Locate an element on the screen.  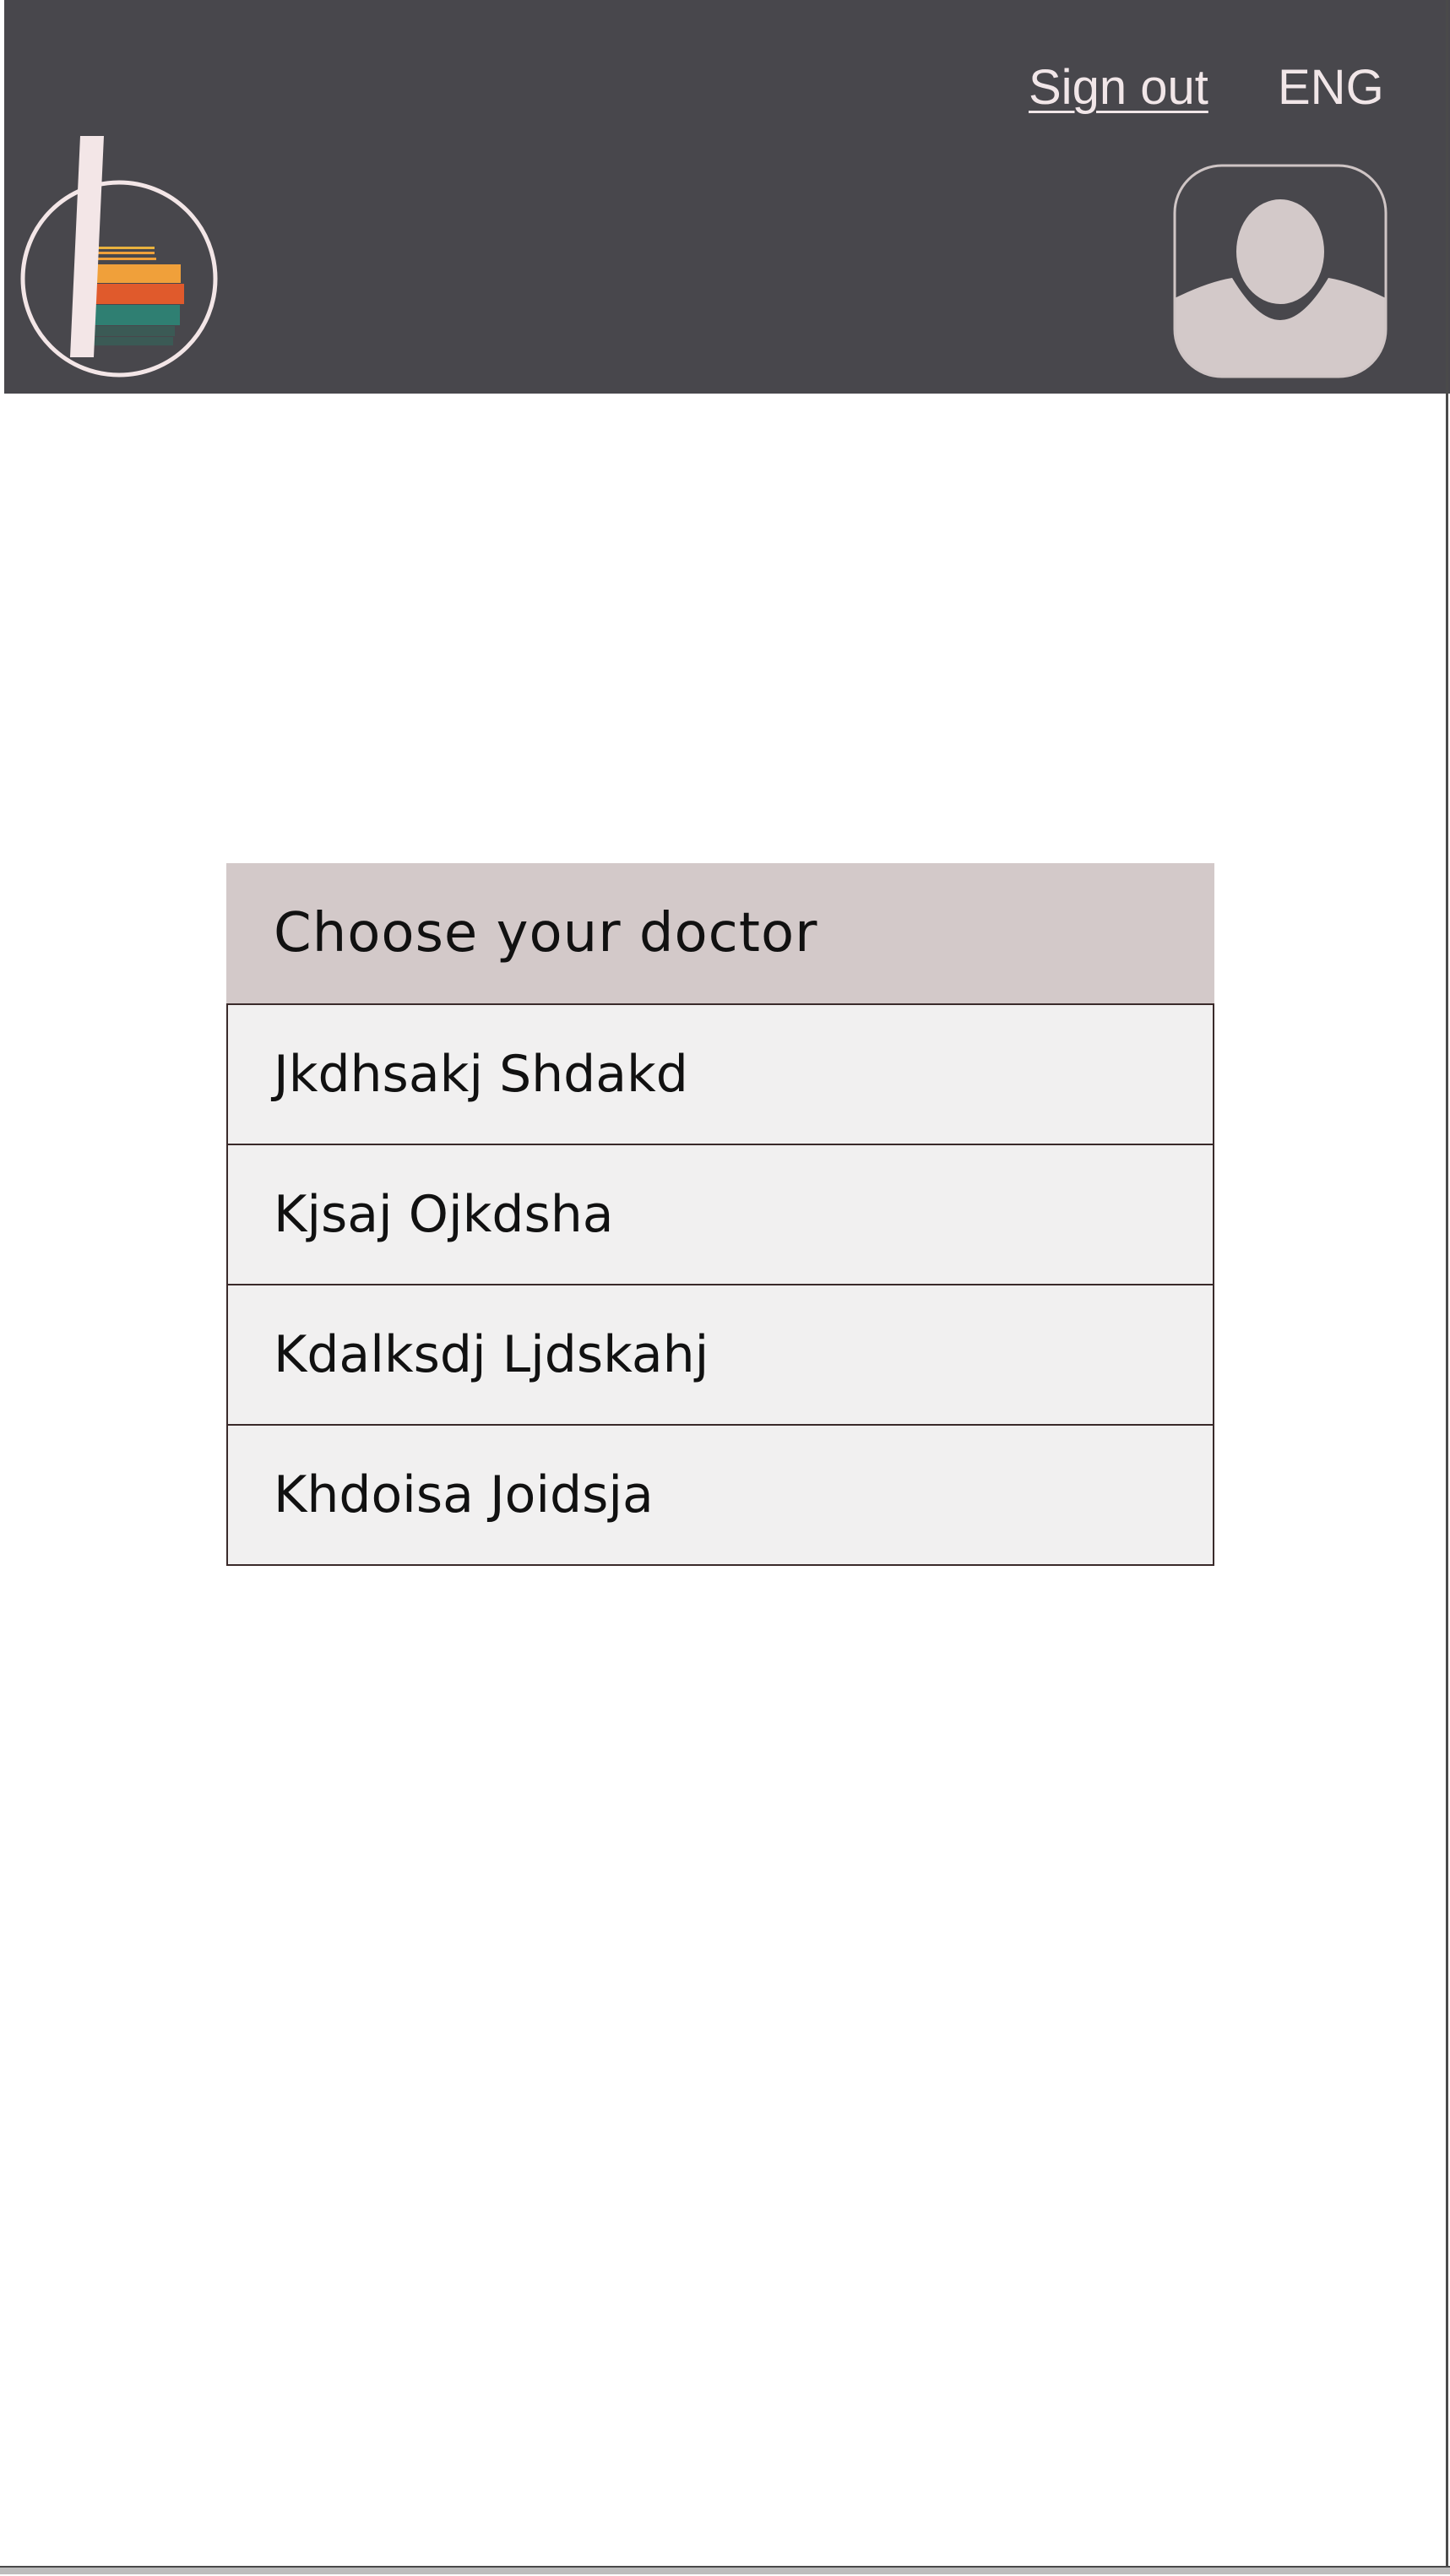
panel-header: Choose your doctor is located at coordinates (720, 933).